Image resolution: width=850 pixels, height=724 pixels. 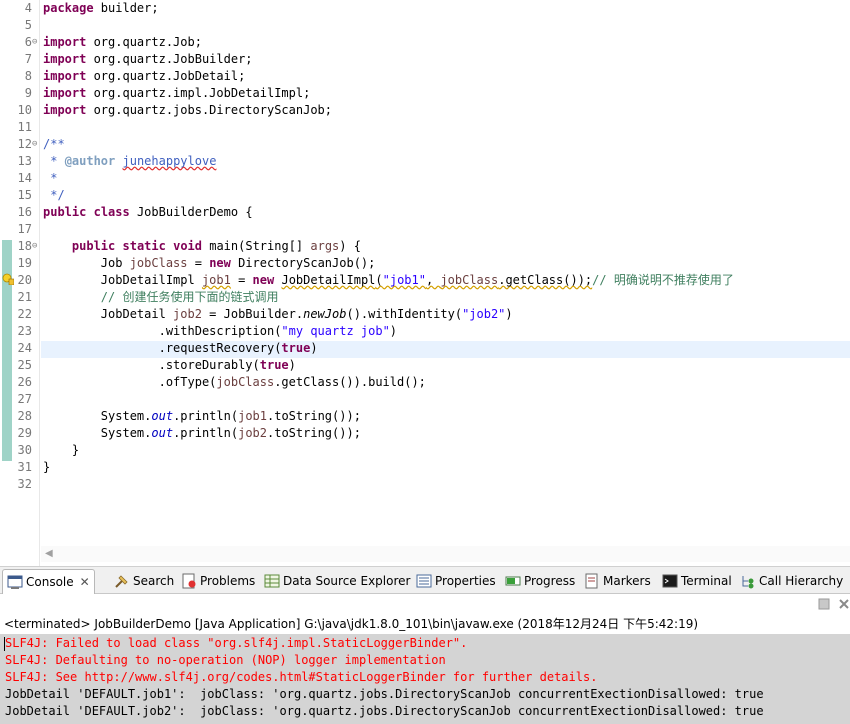 I want to click on tab-label: Terminal, so click(x=706, y=581).